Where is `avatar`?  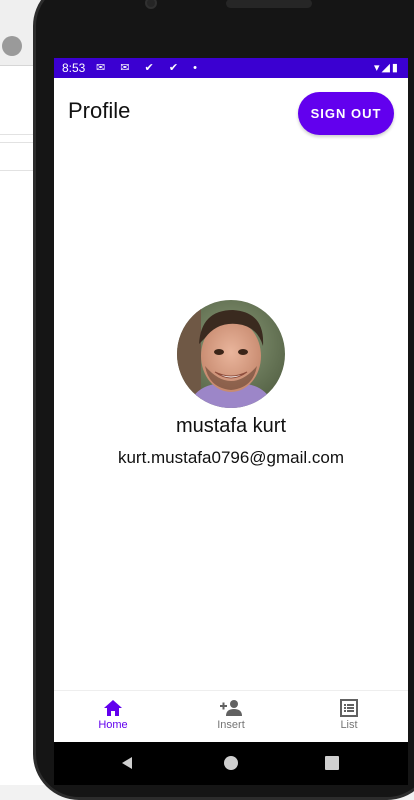
avatar is located at coordinates (231, 354).